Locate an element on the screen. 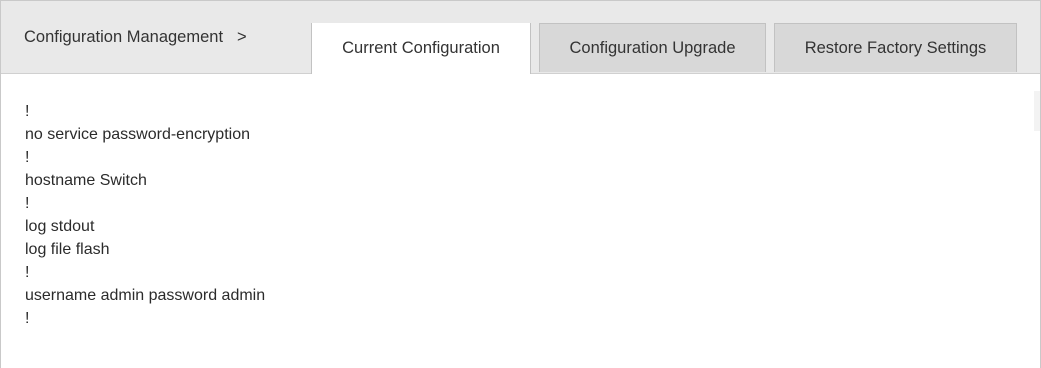  config-line: hostname Switch is located at coordinates (86, 180).